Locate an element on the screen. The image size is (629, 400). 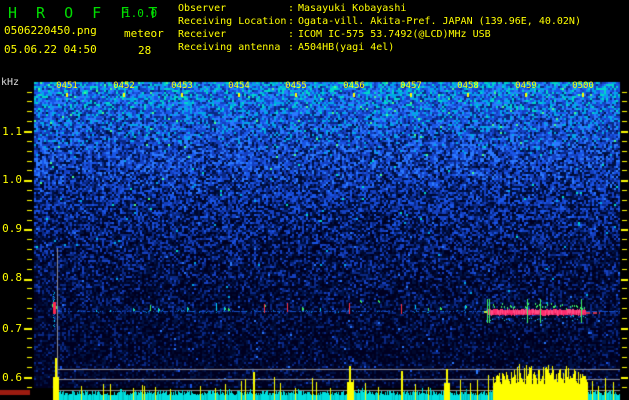
time-tick-label: 0454 is located at coordinates (239, 86).